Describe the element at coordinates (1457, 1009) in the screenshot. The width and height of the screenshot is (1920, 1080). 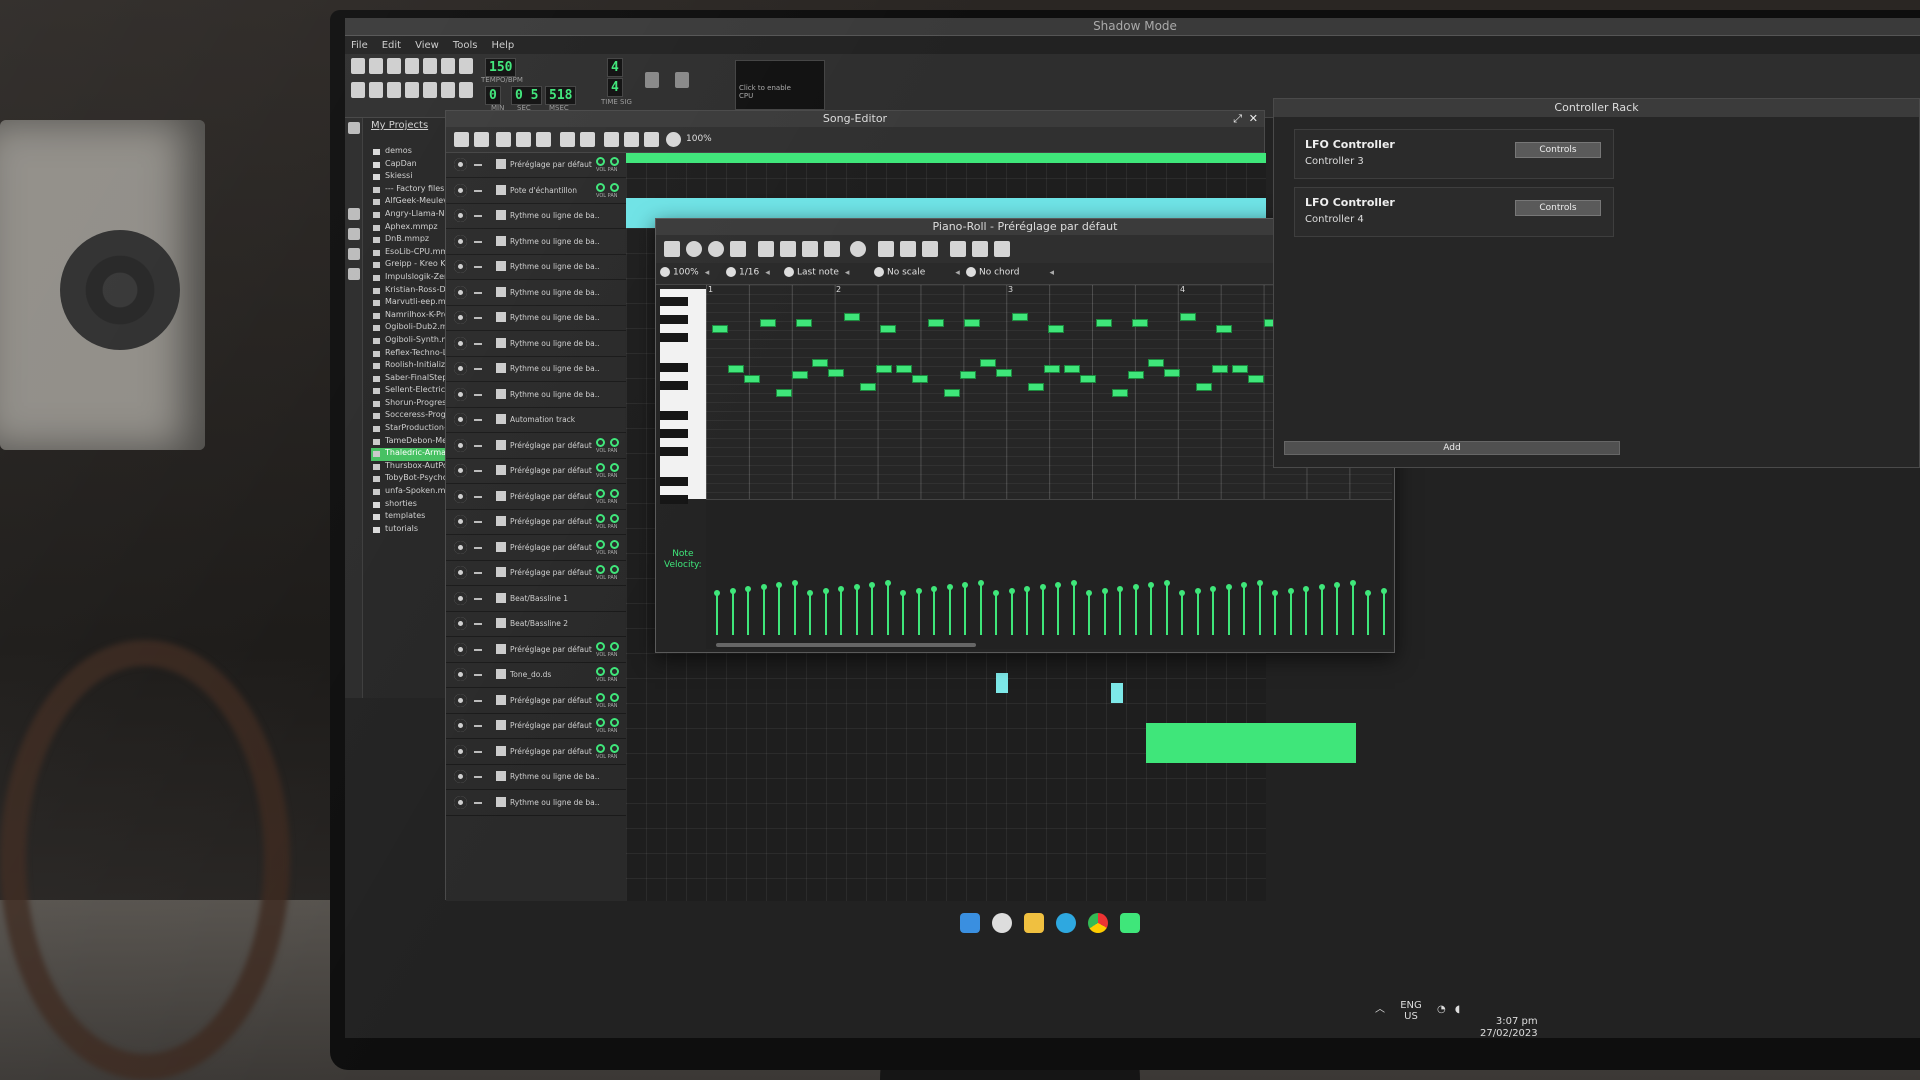
I see `volume-icon: ◖` at that location.